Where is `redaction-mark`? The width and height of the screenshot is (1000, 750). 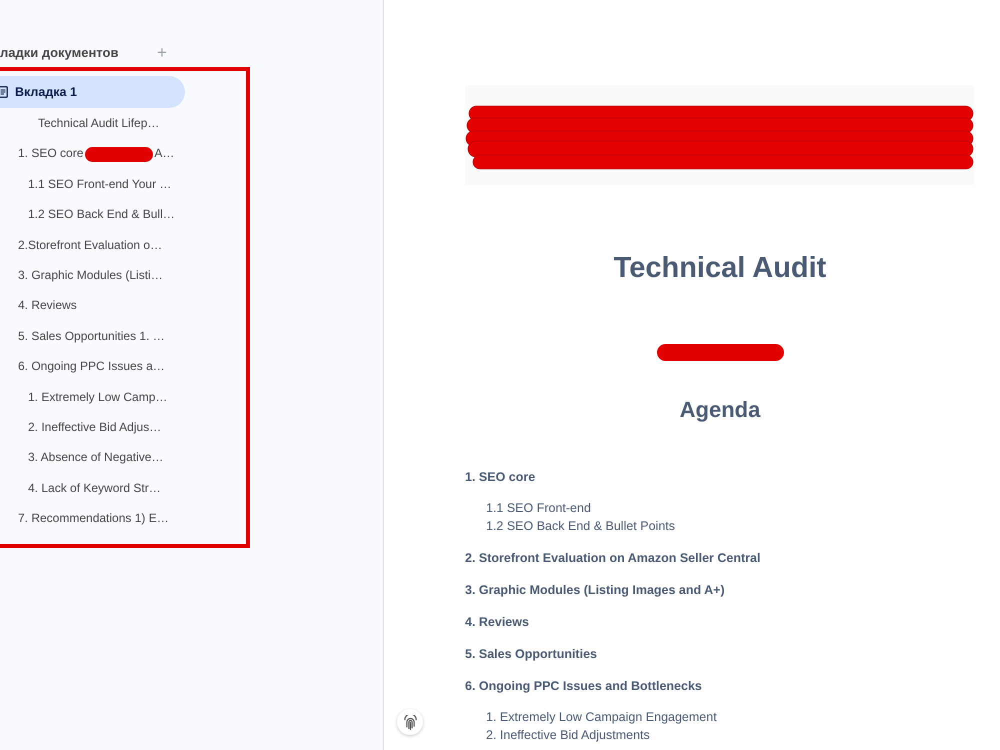 redaction-mark is located at coordinates (119, 154).